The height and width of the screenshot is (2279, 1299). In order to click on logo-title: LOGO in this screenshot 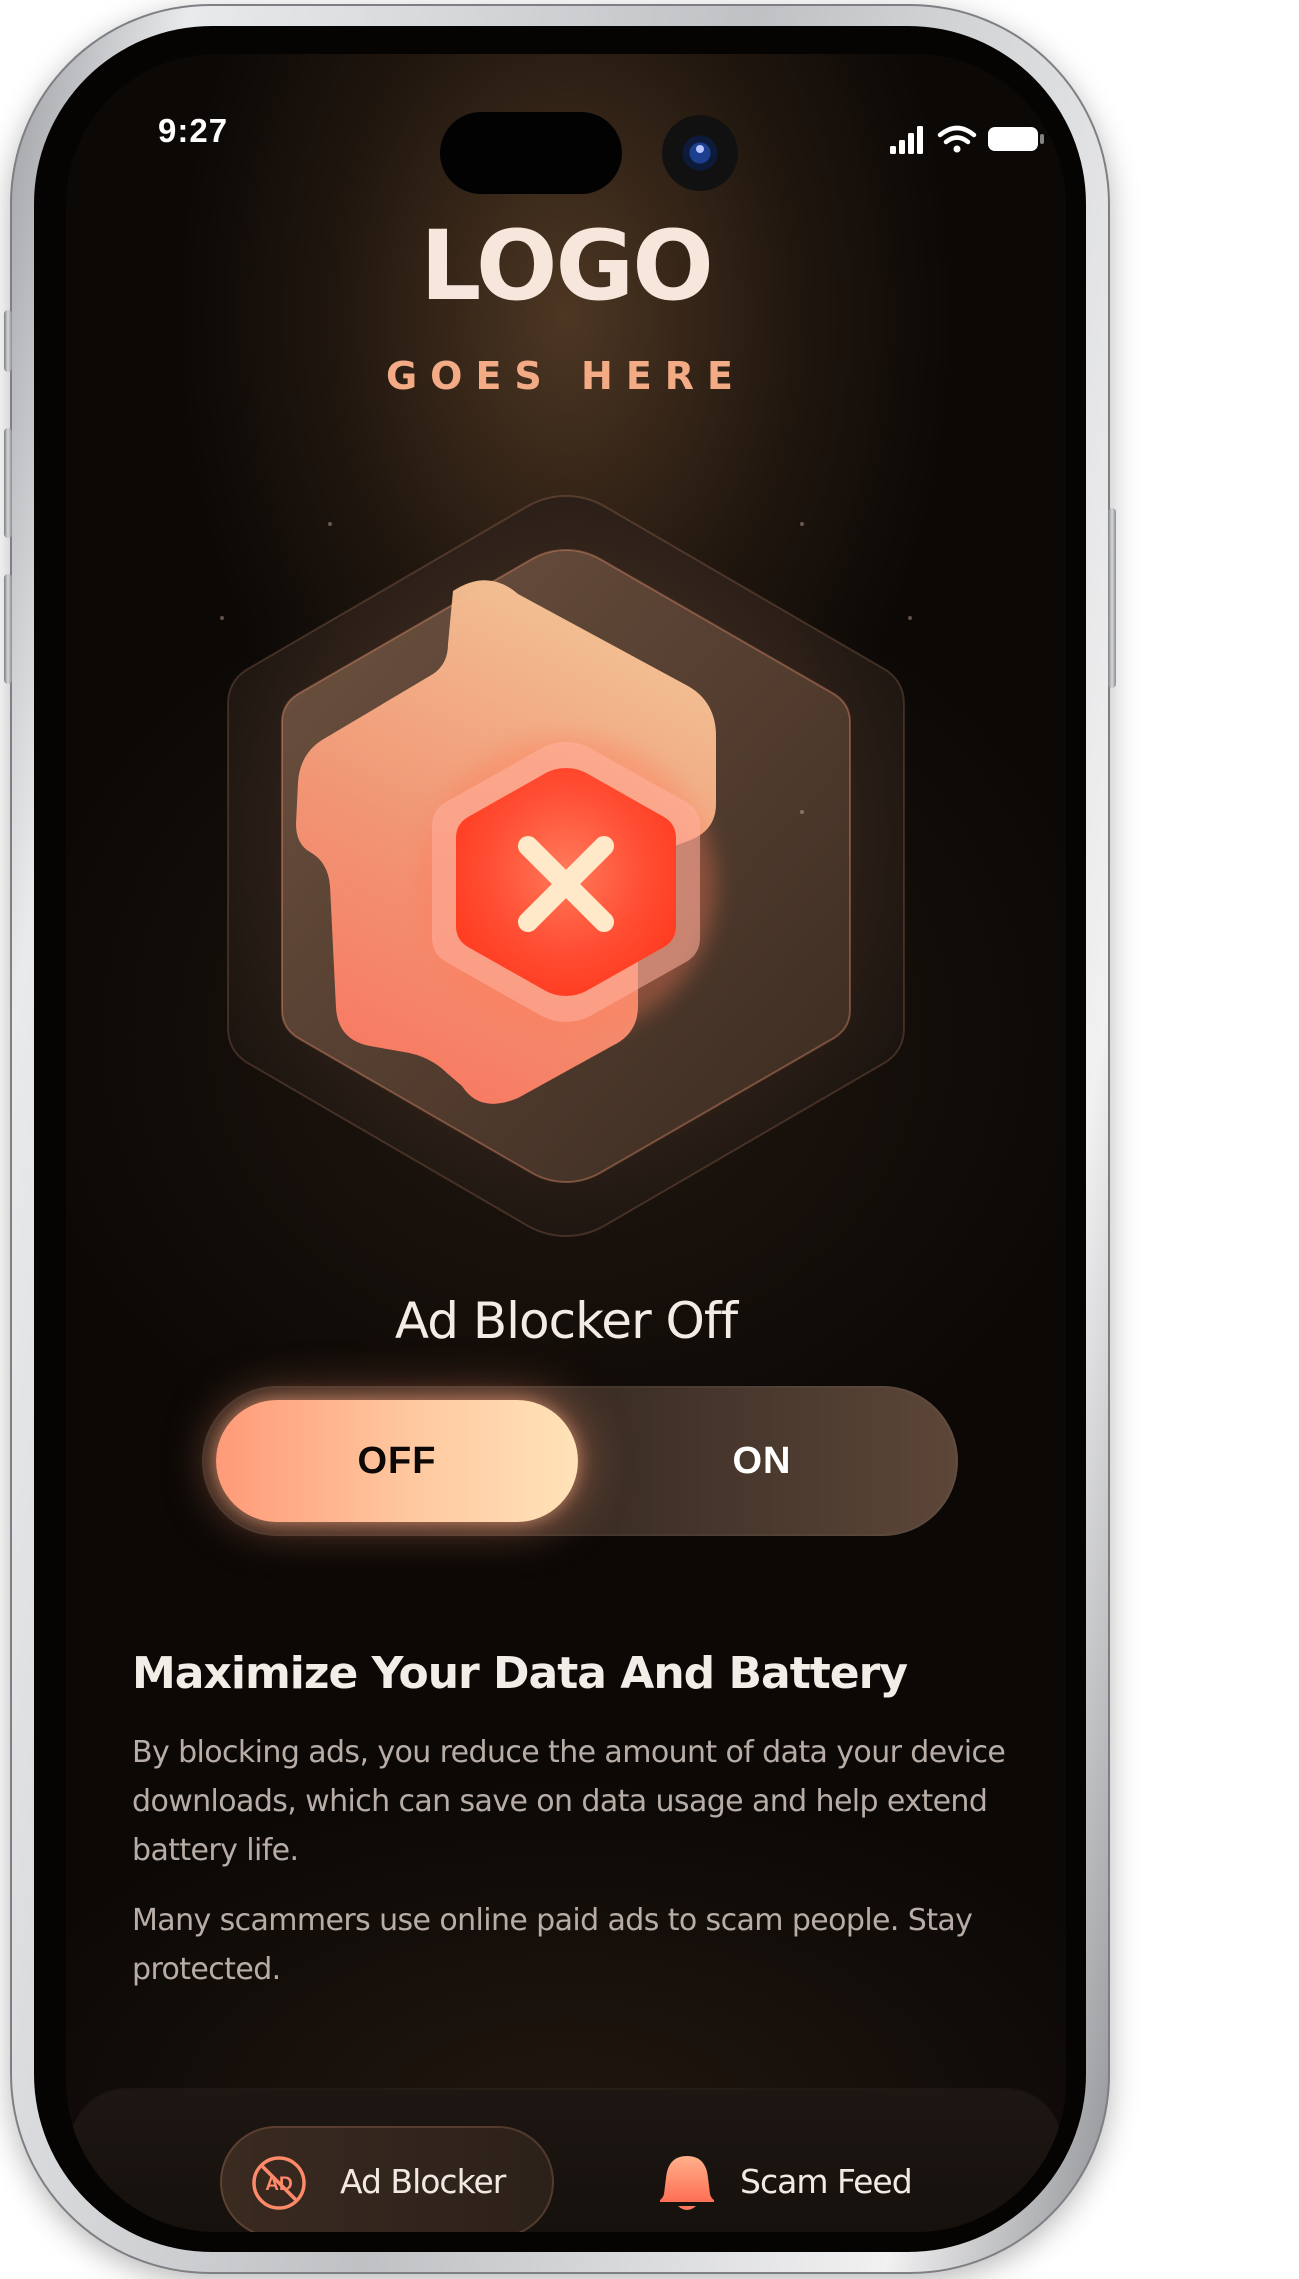, I will do `click(567, 266)`.